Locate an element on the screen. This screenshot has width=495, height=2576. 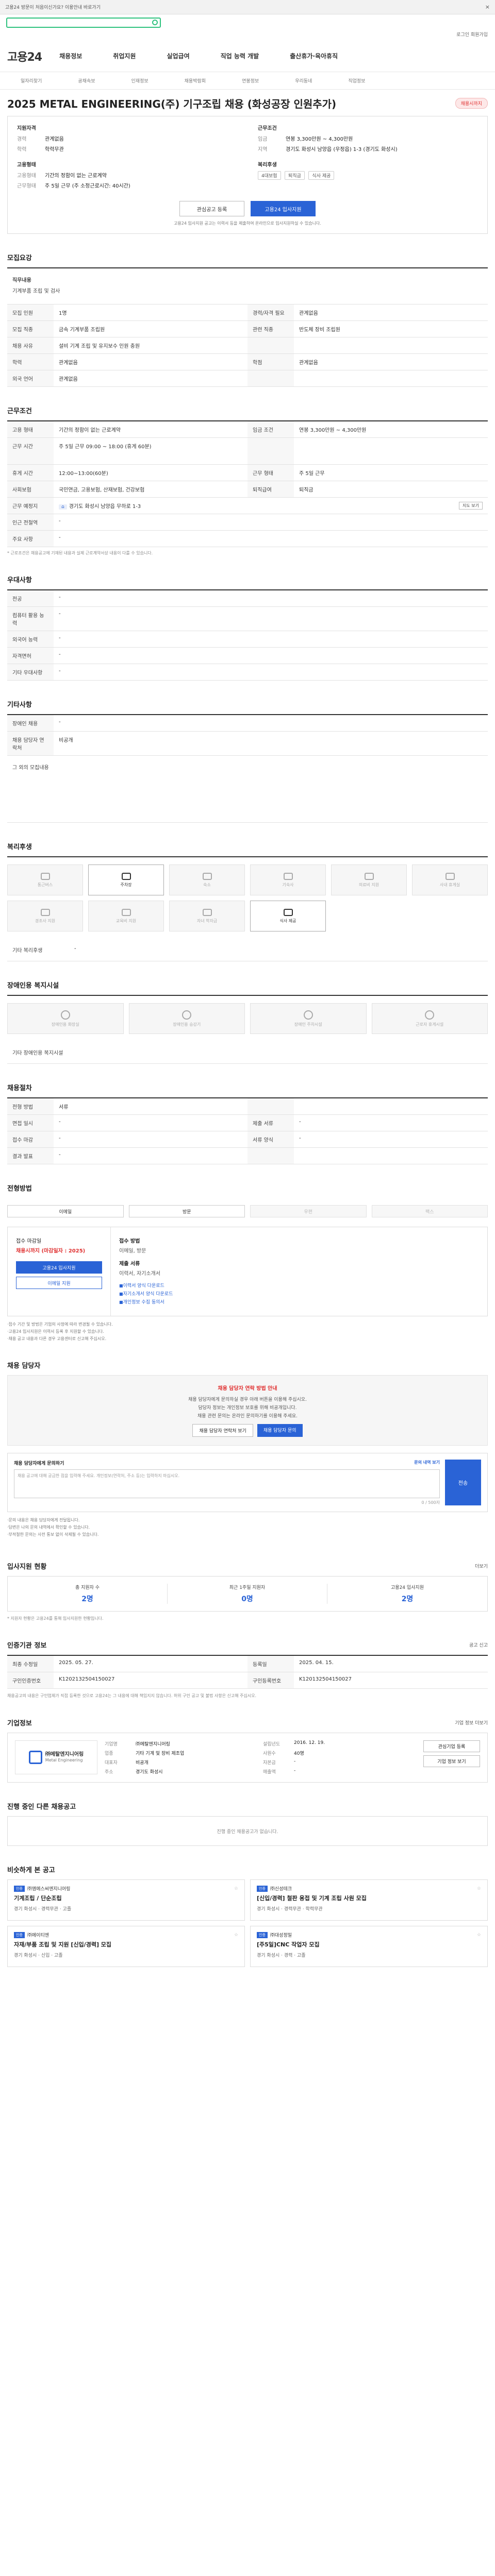
company-detail-button: 기업 정보 보기 is located at coordinates (451, 1761).